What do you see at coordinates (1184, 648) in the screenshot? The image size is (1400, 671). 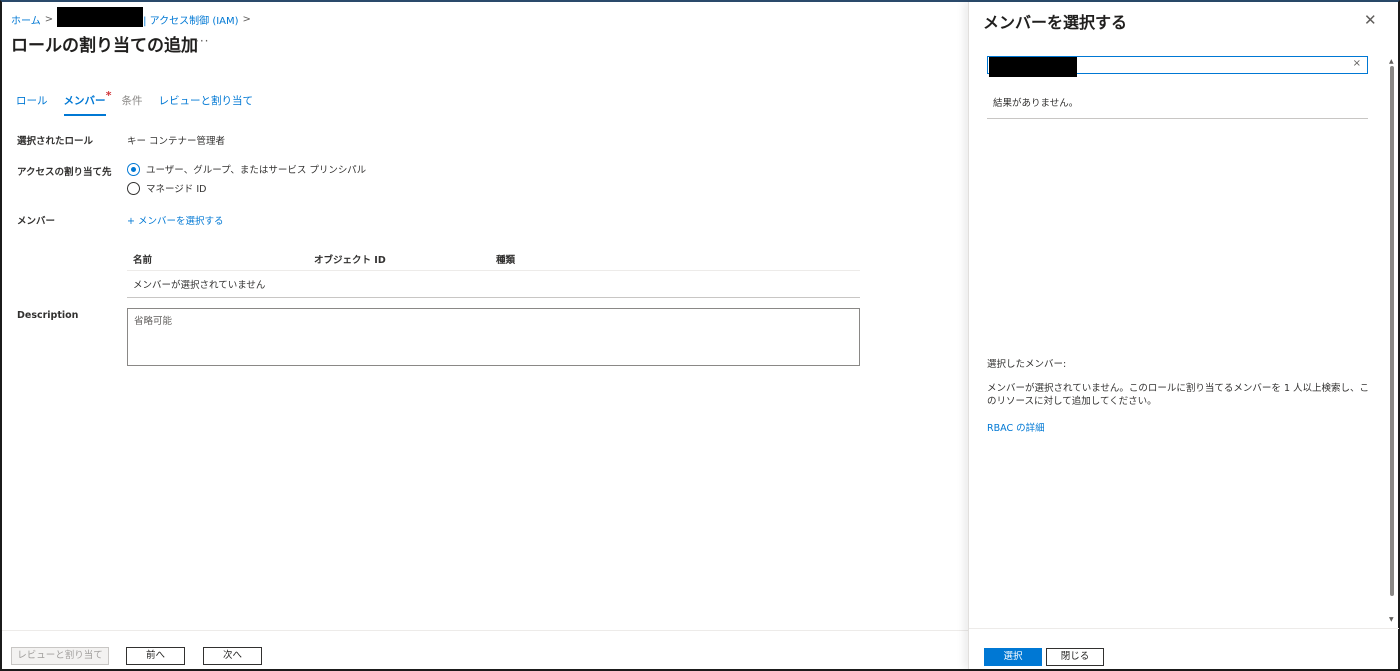 I see `panel-footer: 選択 閉じる` at bounding box center [1184, 648].